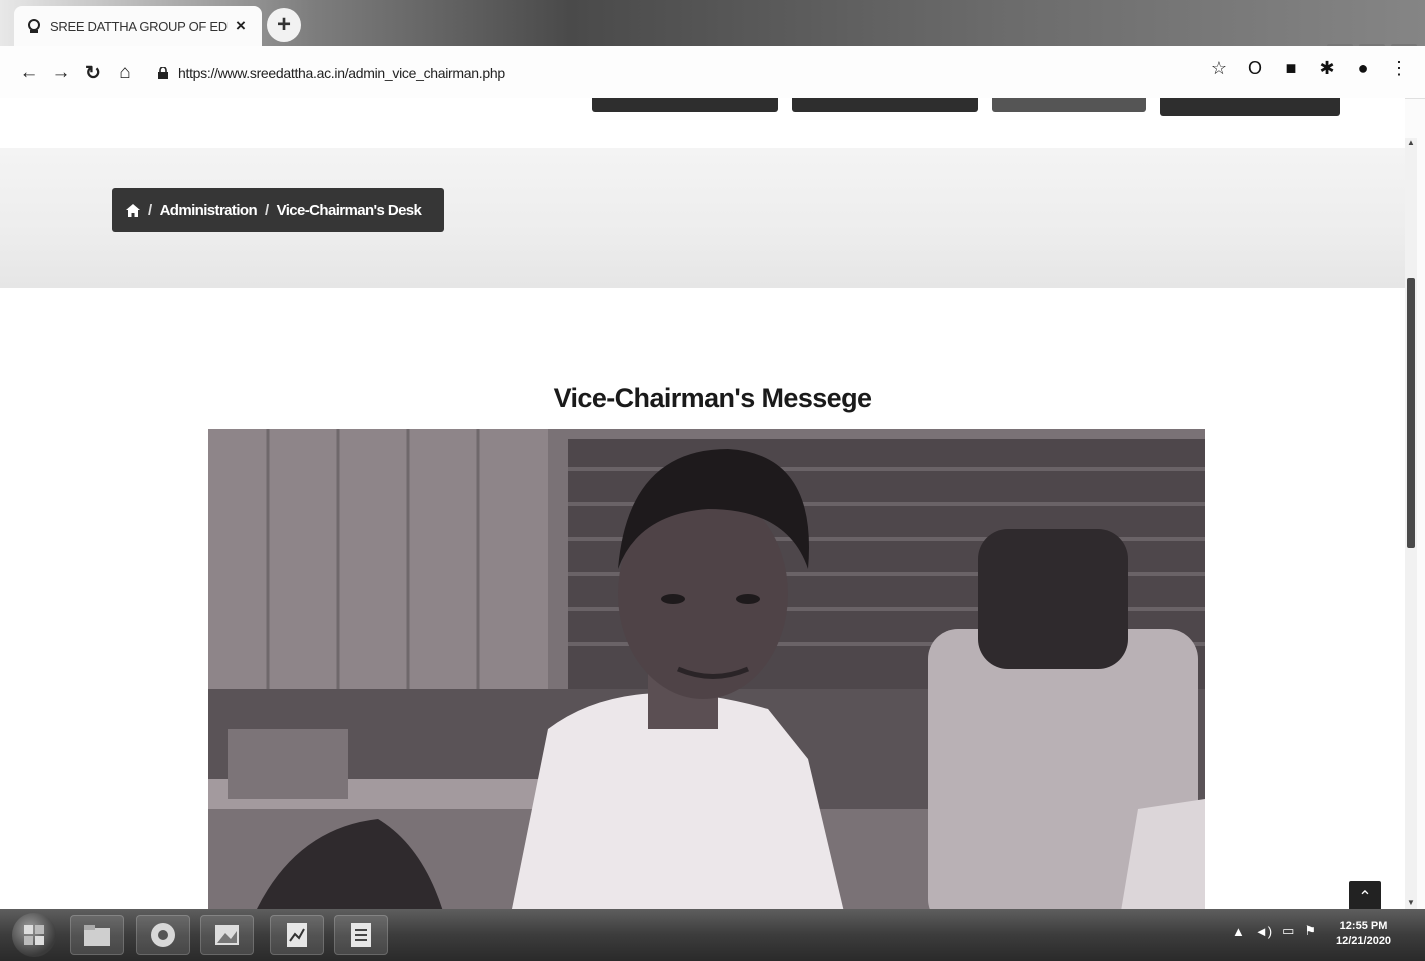 This screenshot has height=961, width=1425. What do you see at coordinates (1309, 68) in the screenshot?
I see `extension-icons: ☆ O ■ ✱ ● ⋮` at bounding box center [1309, 68].